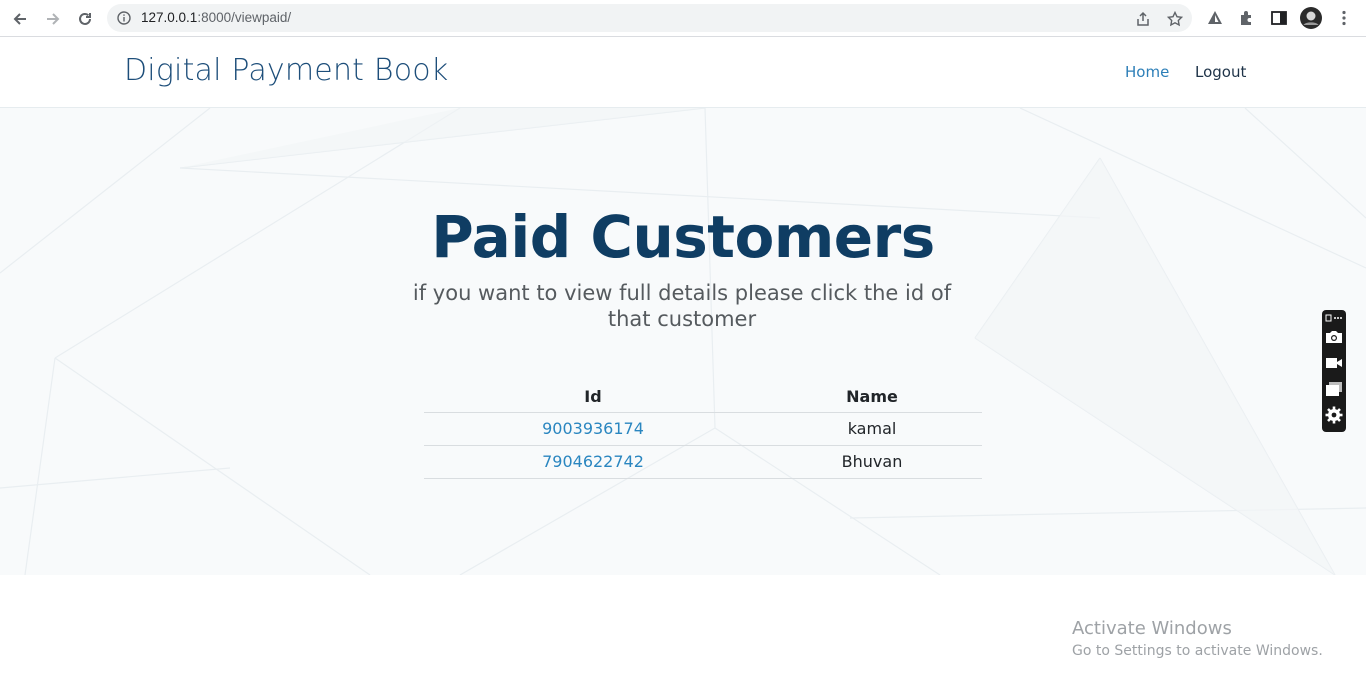 The image size is (1366, 691). What do you see at coordinates (593, 397) in the screenshot?
I see `column-header-id: Id` at bounding box center [593, 397].